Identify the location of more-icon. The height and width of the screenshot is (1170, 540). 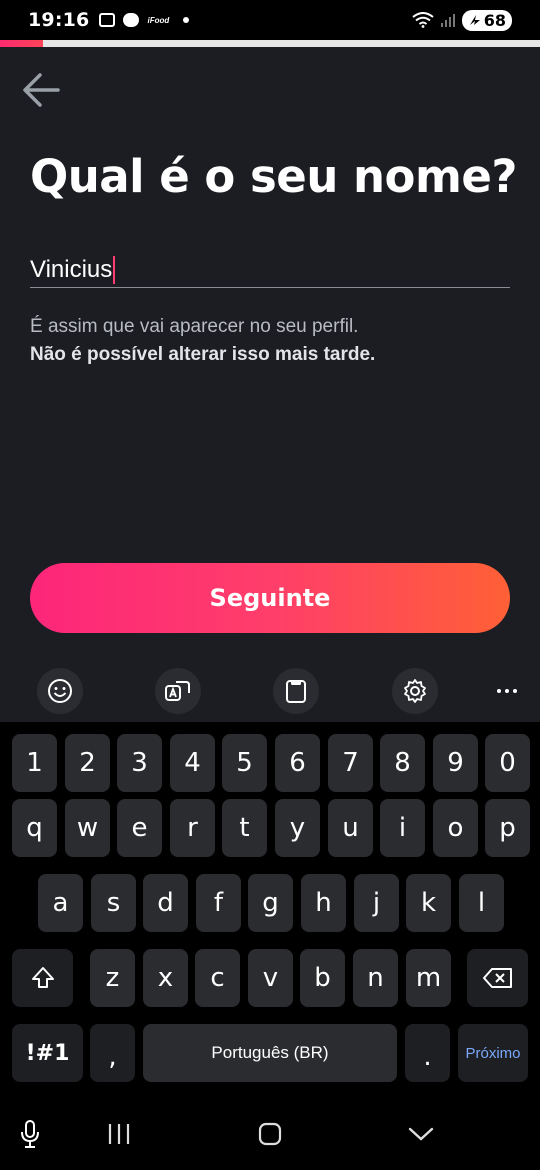
(499, 691).